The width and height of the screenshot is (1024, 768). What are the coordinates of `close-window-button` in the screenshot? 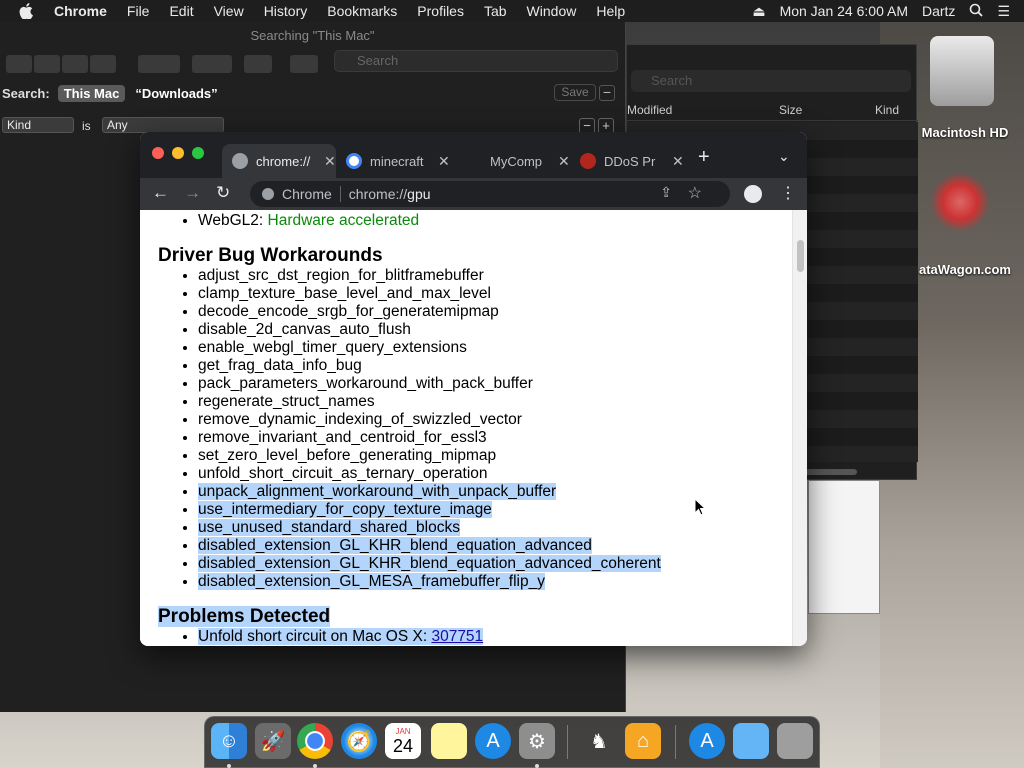 It's located at (158, 153).